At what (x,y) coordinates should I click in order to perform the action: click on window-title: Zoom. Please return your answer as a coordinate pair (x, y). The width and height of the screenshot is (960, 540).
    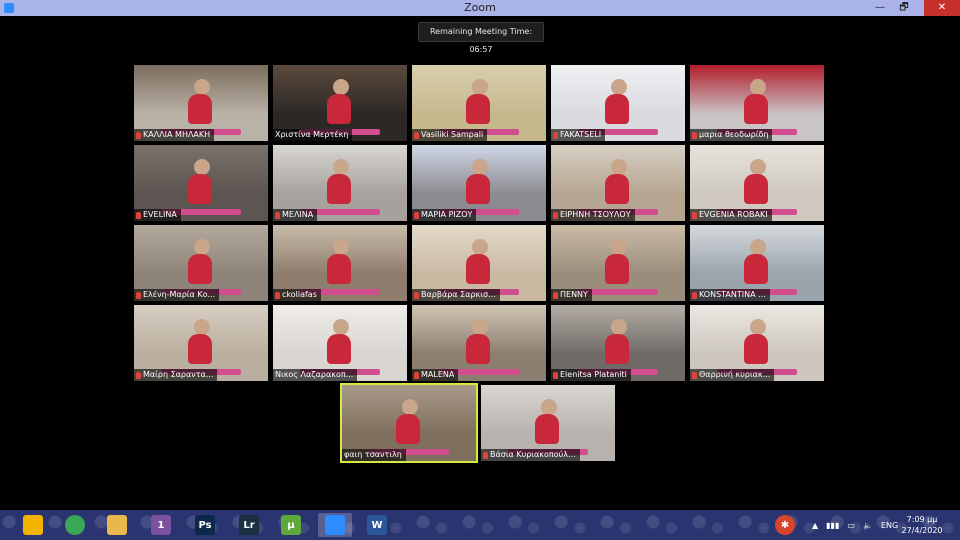
    Looking at the image, I should click on (480, 7).